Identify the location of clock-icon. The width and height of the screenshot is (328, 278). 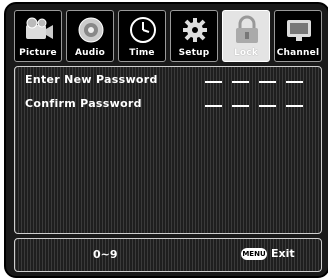
(143, 30).